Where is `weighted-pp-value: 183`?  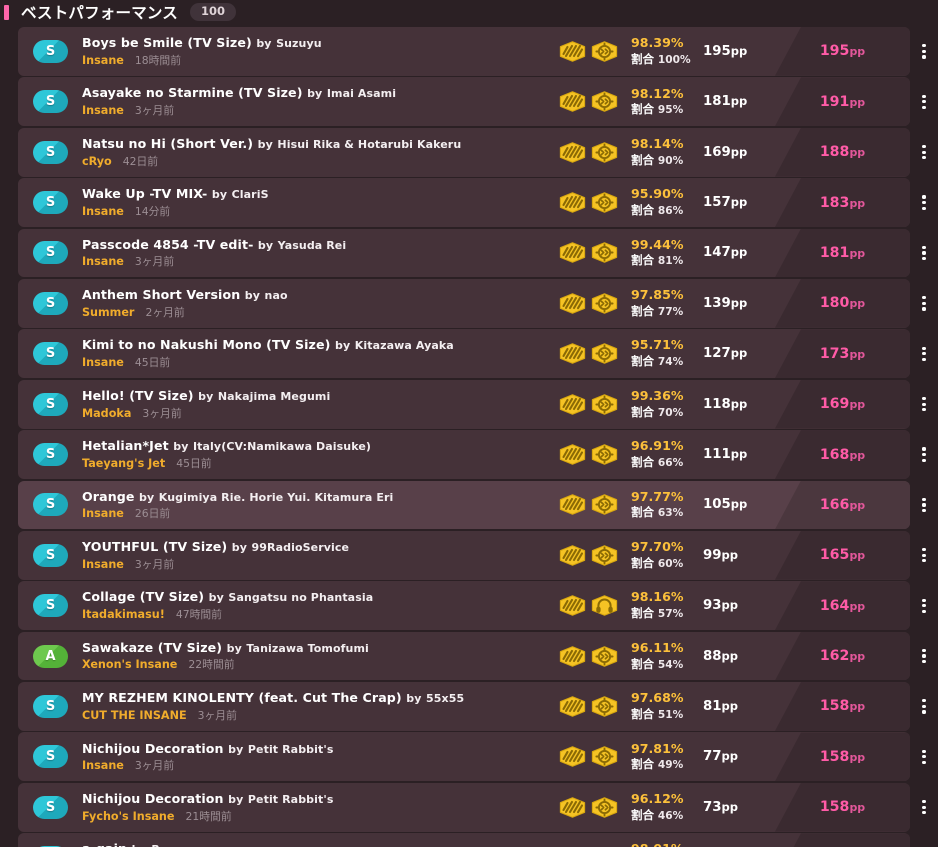 weighted-pp-value: 183 is located at coordinates (834, 202).